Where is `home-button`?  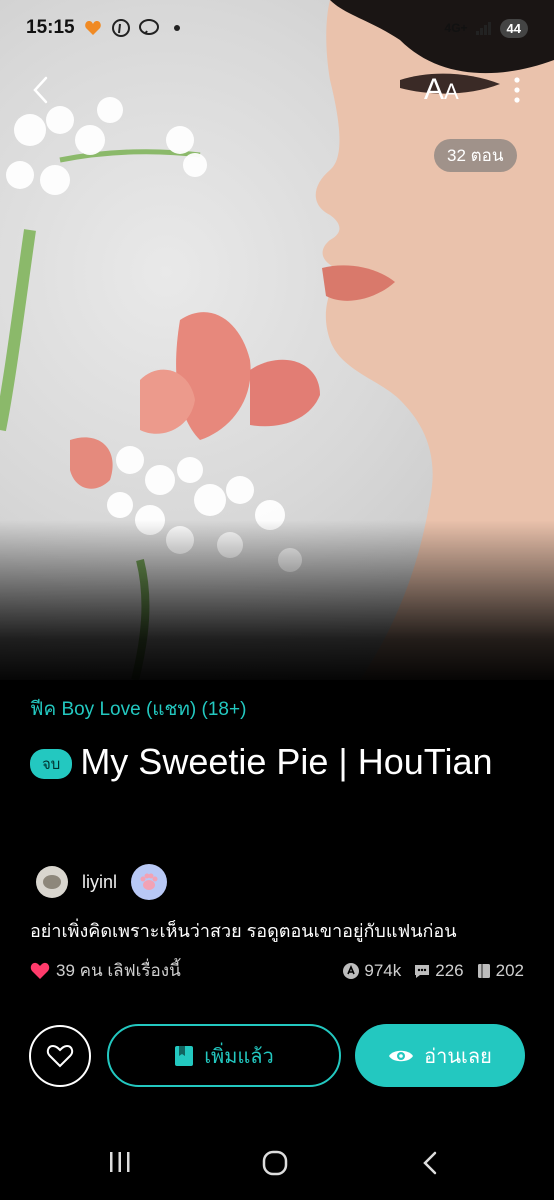 home-button is located at coordinates (275, 1165).